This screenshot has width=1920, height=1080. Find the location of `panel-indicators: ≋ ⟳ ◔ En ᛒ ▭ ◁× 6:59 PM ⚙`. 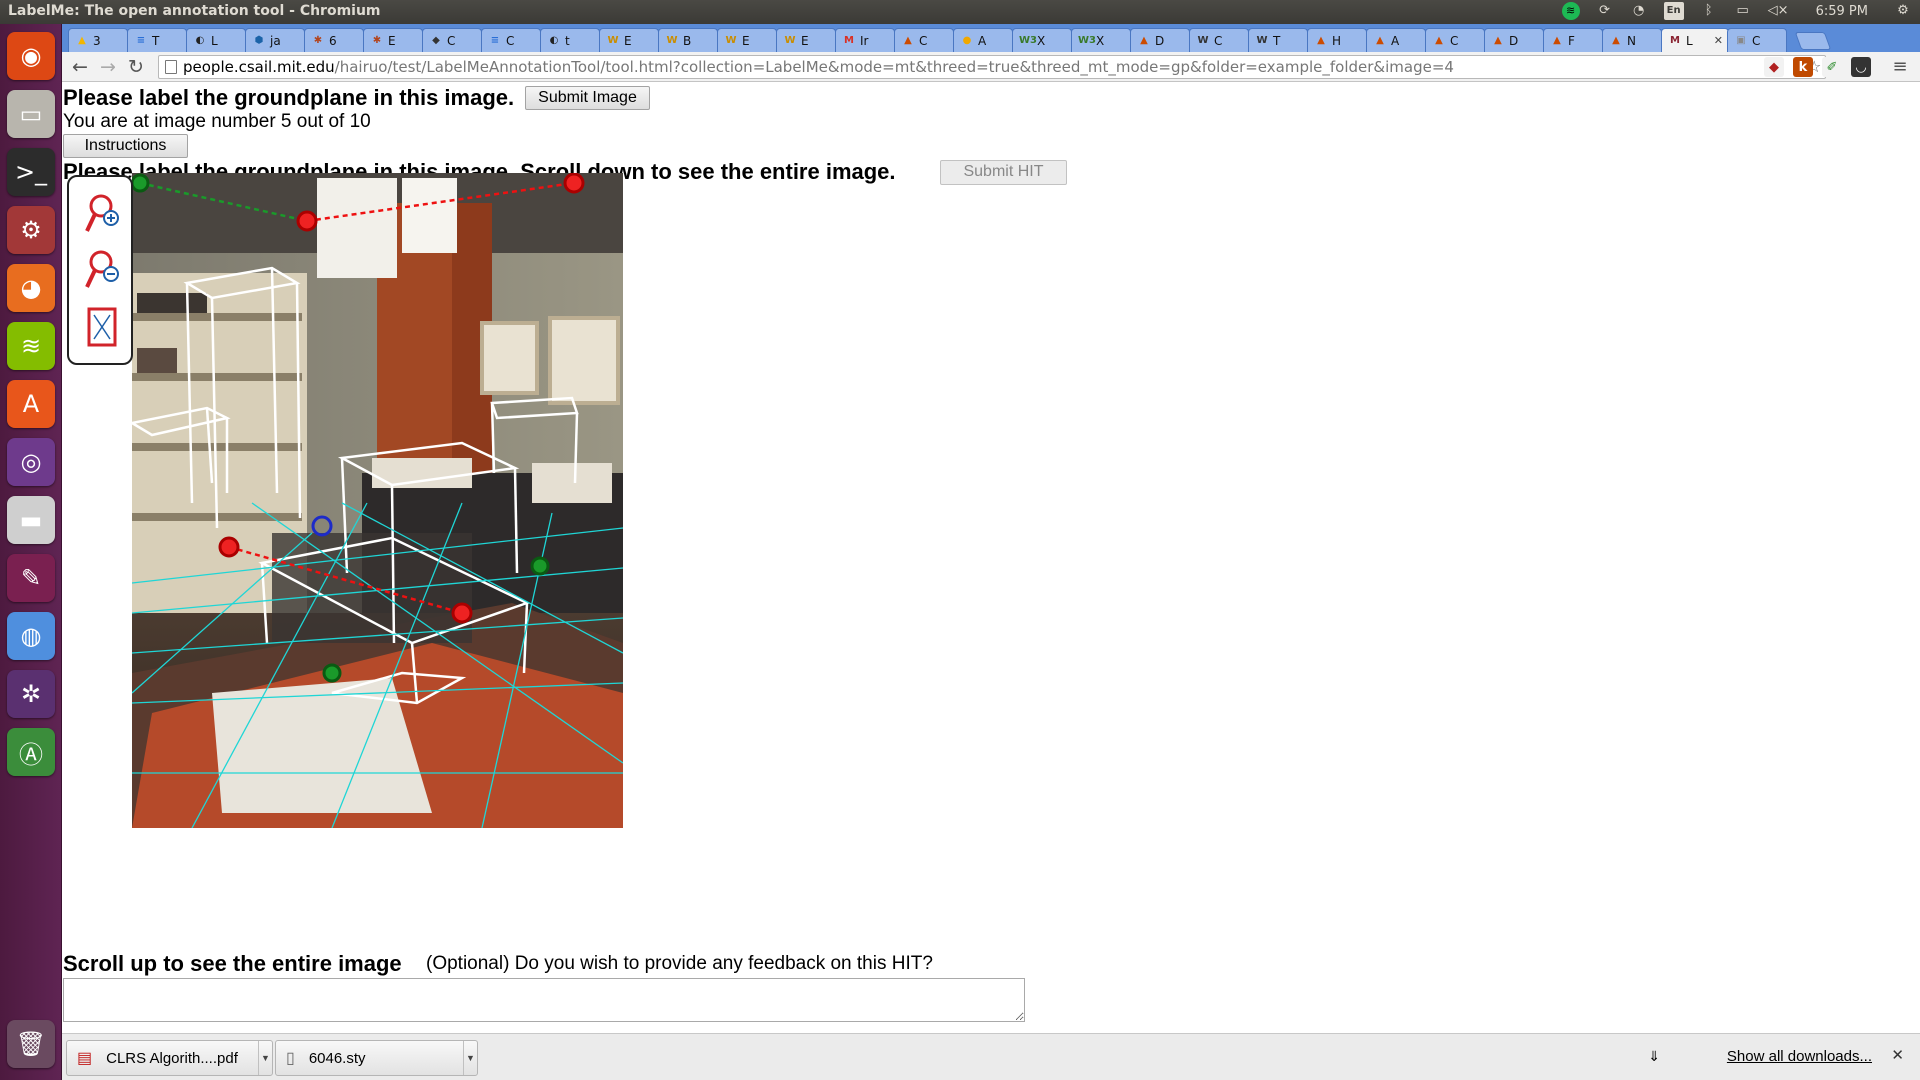

panel-indicators: ≋ ⟳ ◔ En ᛒ ▭ ◁× 6:59 PM ⚙ is located at coordinates (1736, 11).